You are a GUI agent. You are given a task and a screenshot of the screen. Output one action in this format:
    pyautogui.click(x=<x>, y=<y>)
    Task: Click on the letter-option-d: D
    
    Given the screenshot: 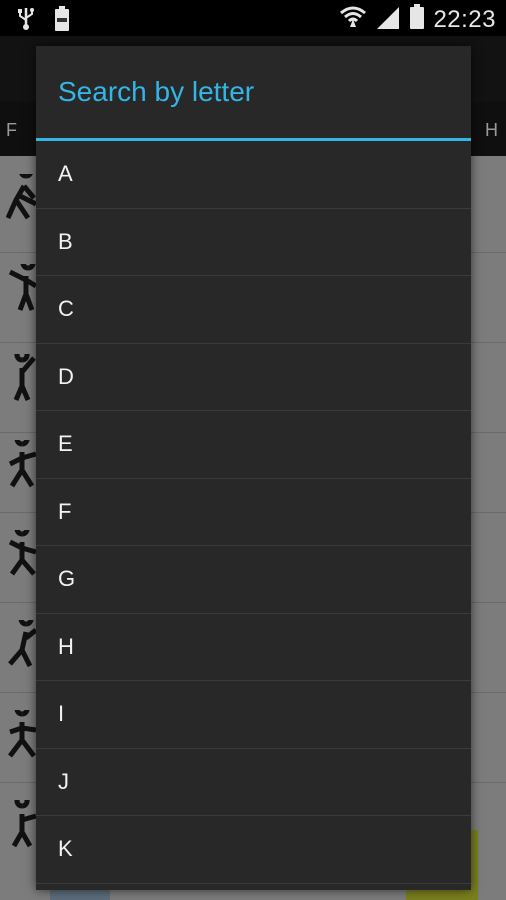 What is the action you would take?
    pyautogui.click(x=253, y=377)
    